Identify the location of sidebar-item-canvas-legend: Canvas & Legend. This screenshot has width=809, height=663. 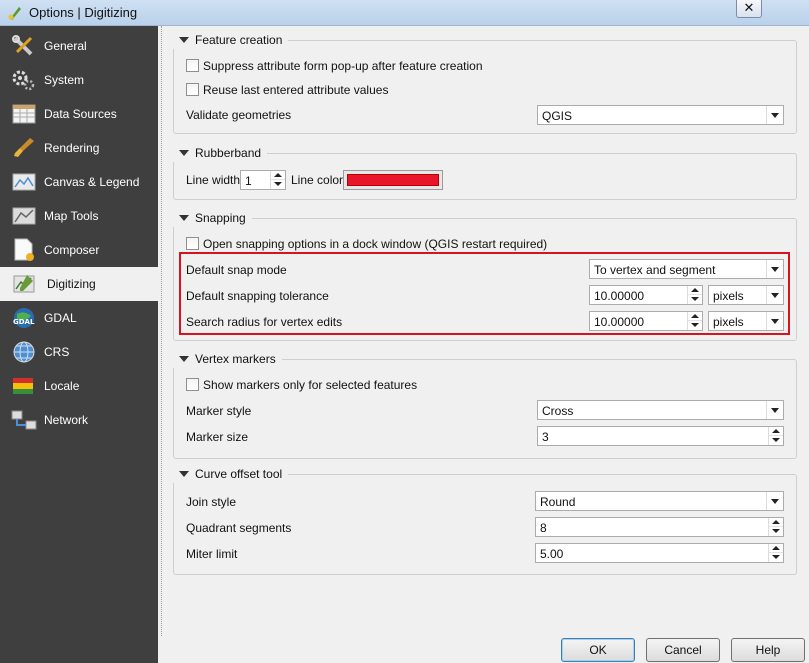
(79, 182).